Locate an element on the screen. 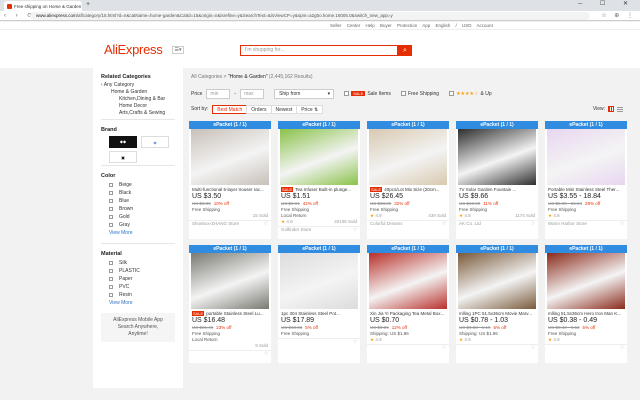 The width and height of the screenshot is (640, 400). category-arts-crafts: Arts,Crafts & Sewing is located at coordinates (138, 113).